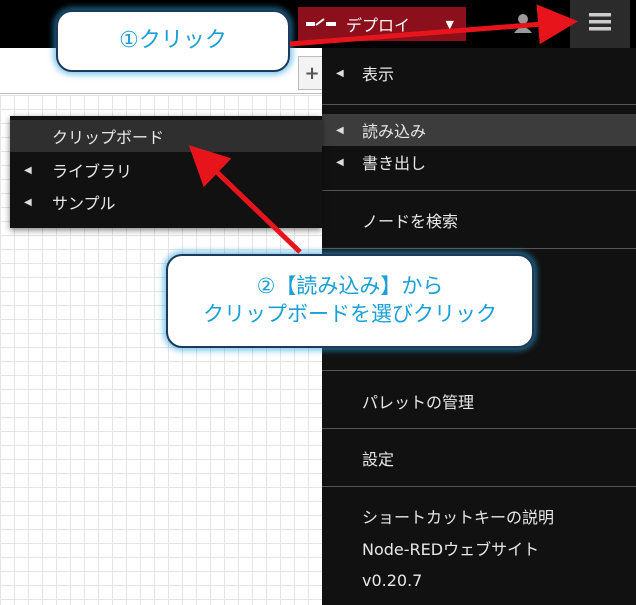  I want to click on menu-item-label: ショートカットキーの説明, so click(458, 517).